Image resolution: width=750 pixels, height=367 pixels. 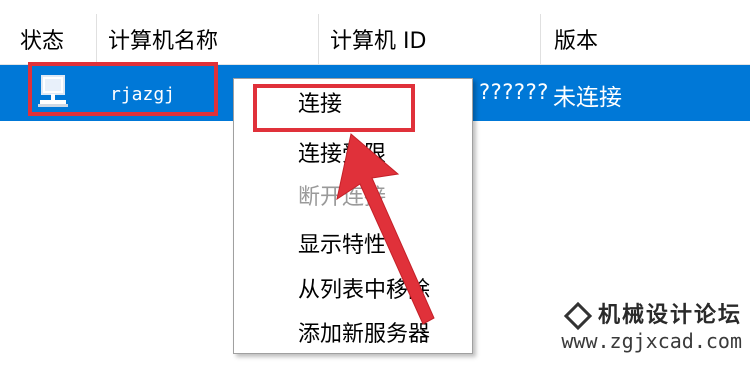 I want to click on row-highlight-box, so click(x=123, y=89).